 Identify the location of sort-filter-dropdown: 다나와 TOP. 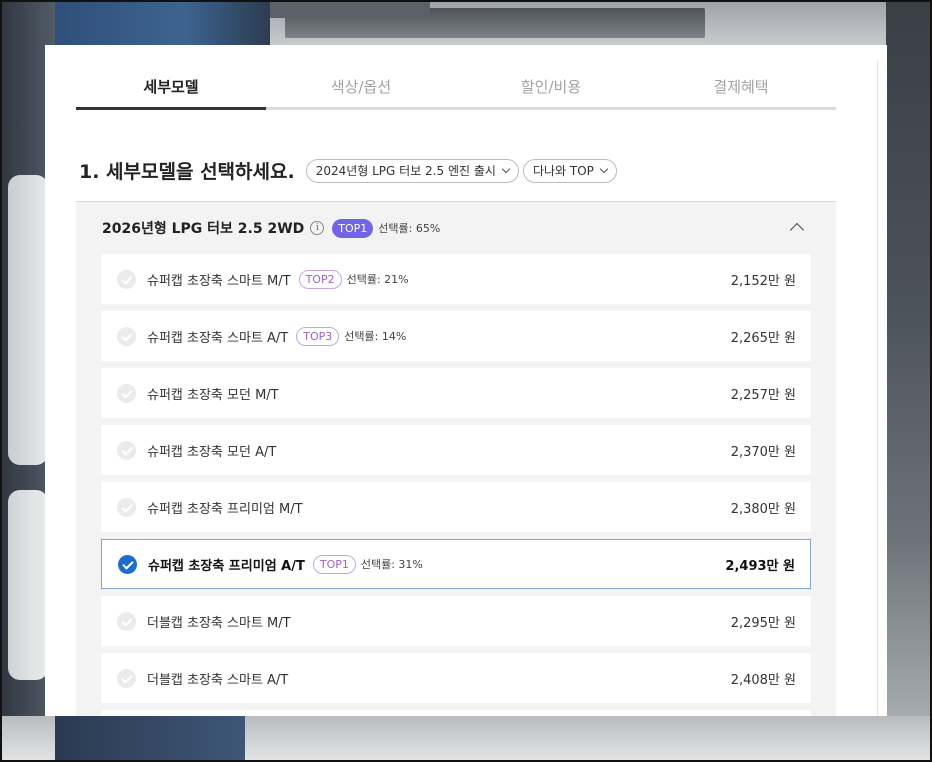
(569, 170).